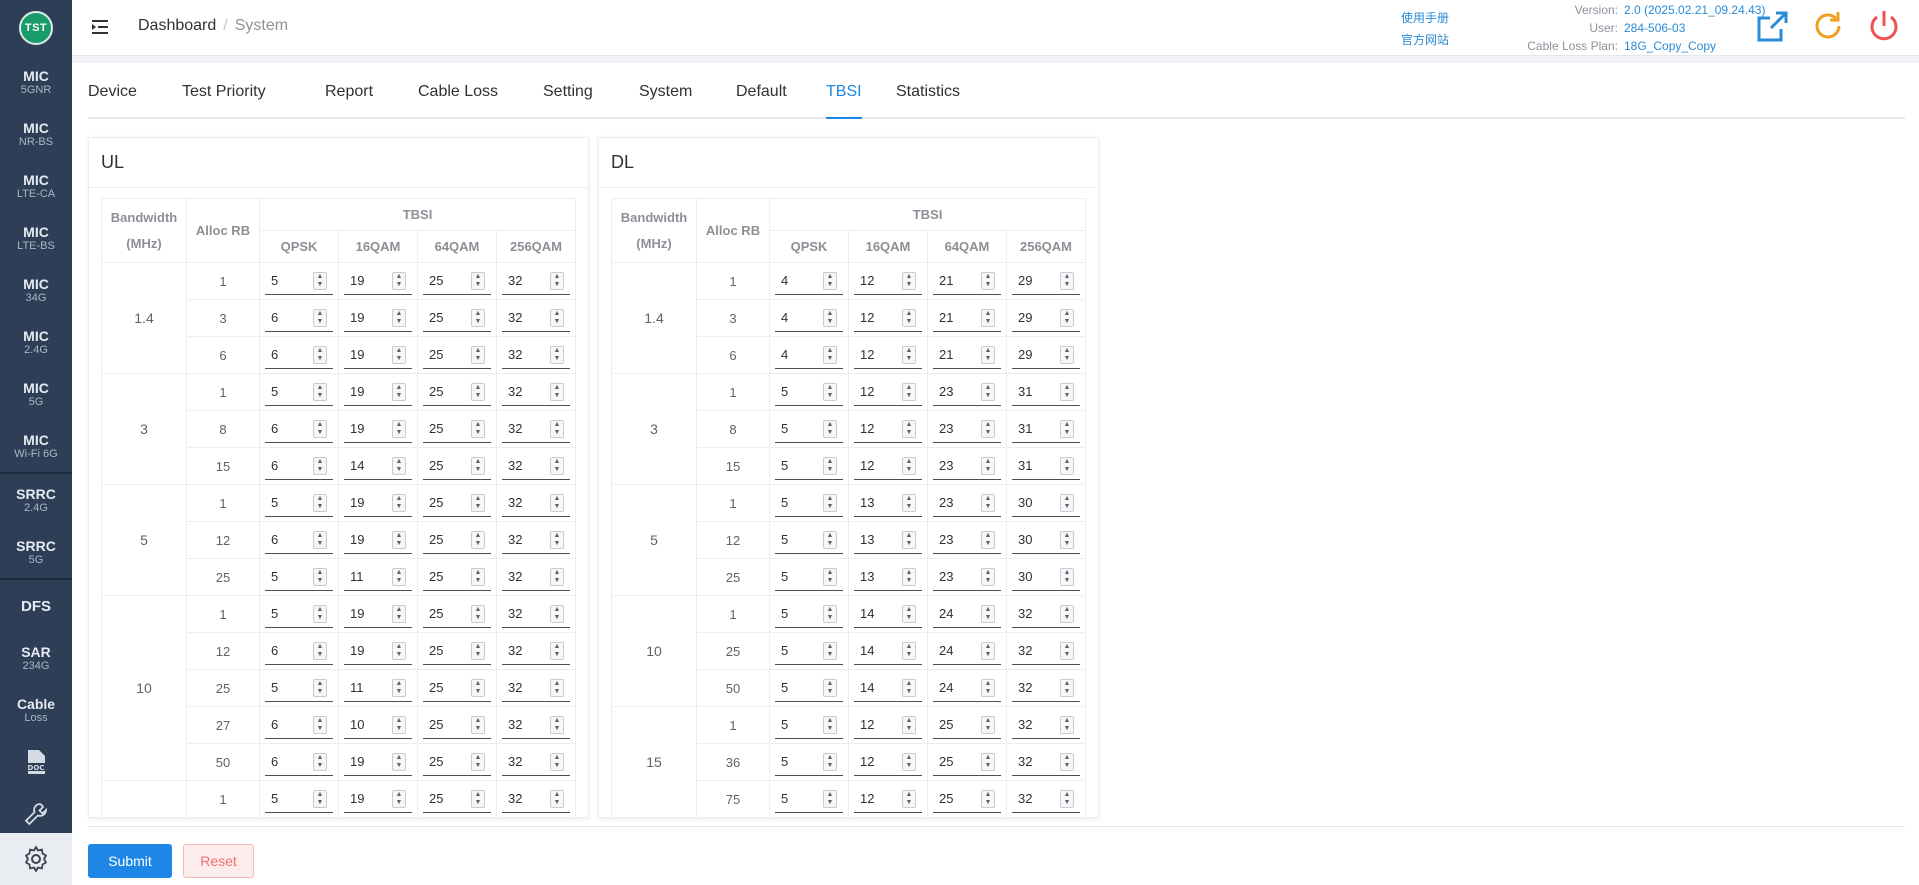 The height and width of the screenshot is (885, 1919). What do you see at coordinates (36, 394) in the screenshot?
I see `sidebar-item-mic-5g: MIC 5G` at bounding box center [36, 394].